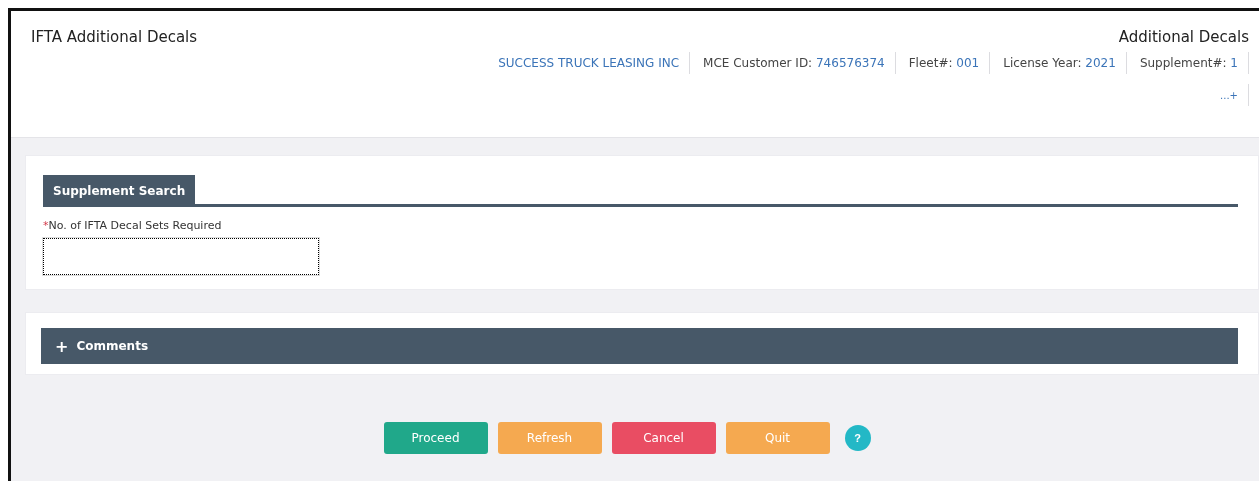 The height and width of the screenshot is (481, 1259). Describe the element at coordinates (663, 438) in the screenshot. I see `action-button: Cancel` at that location.